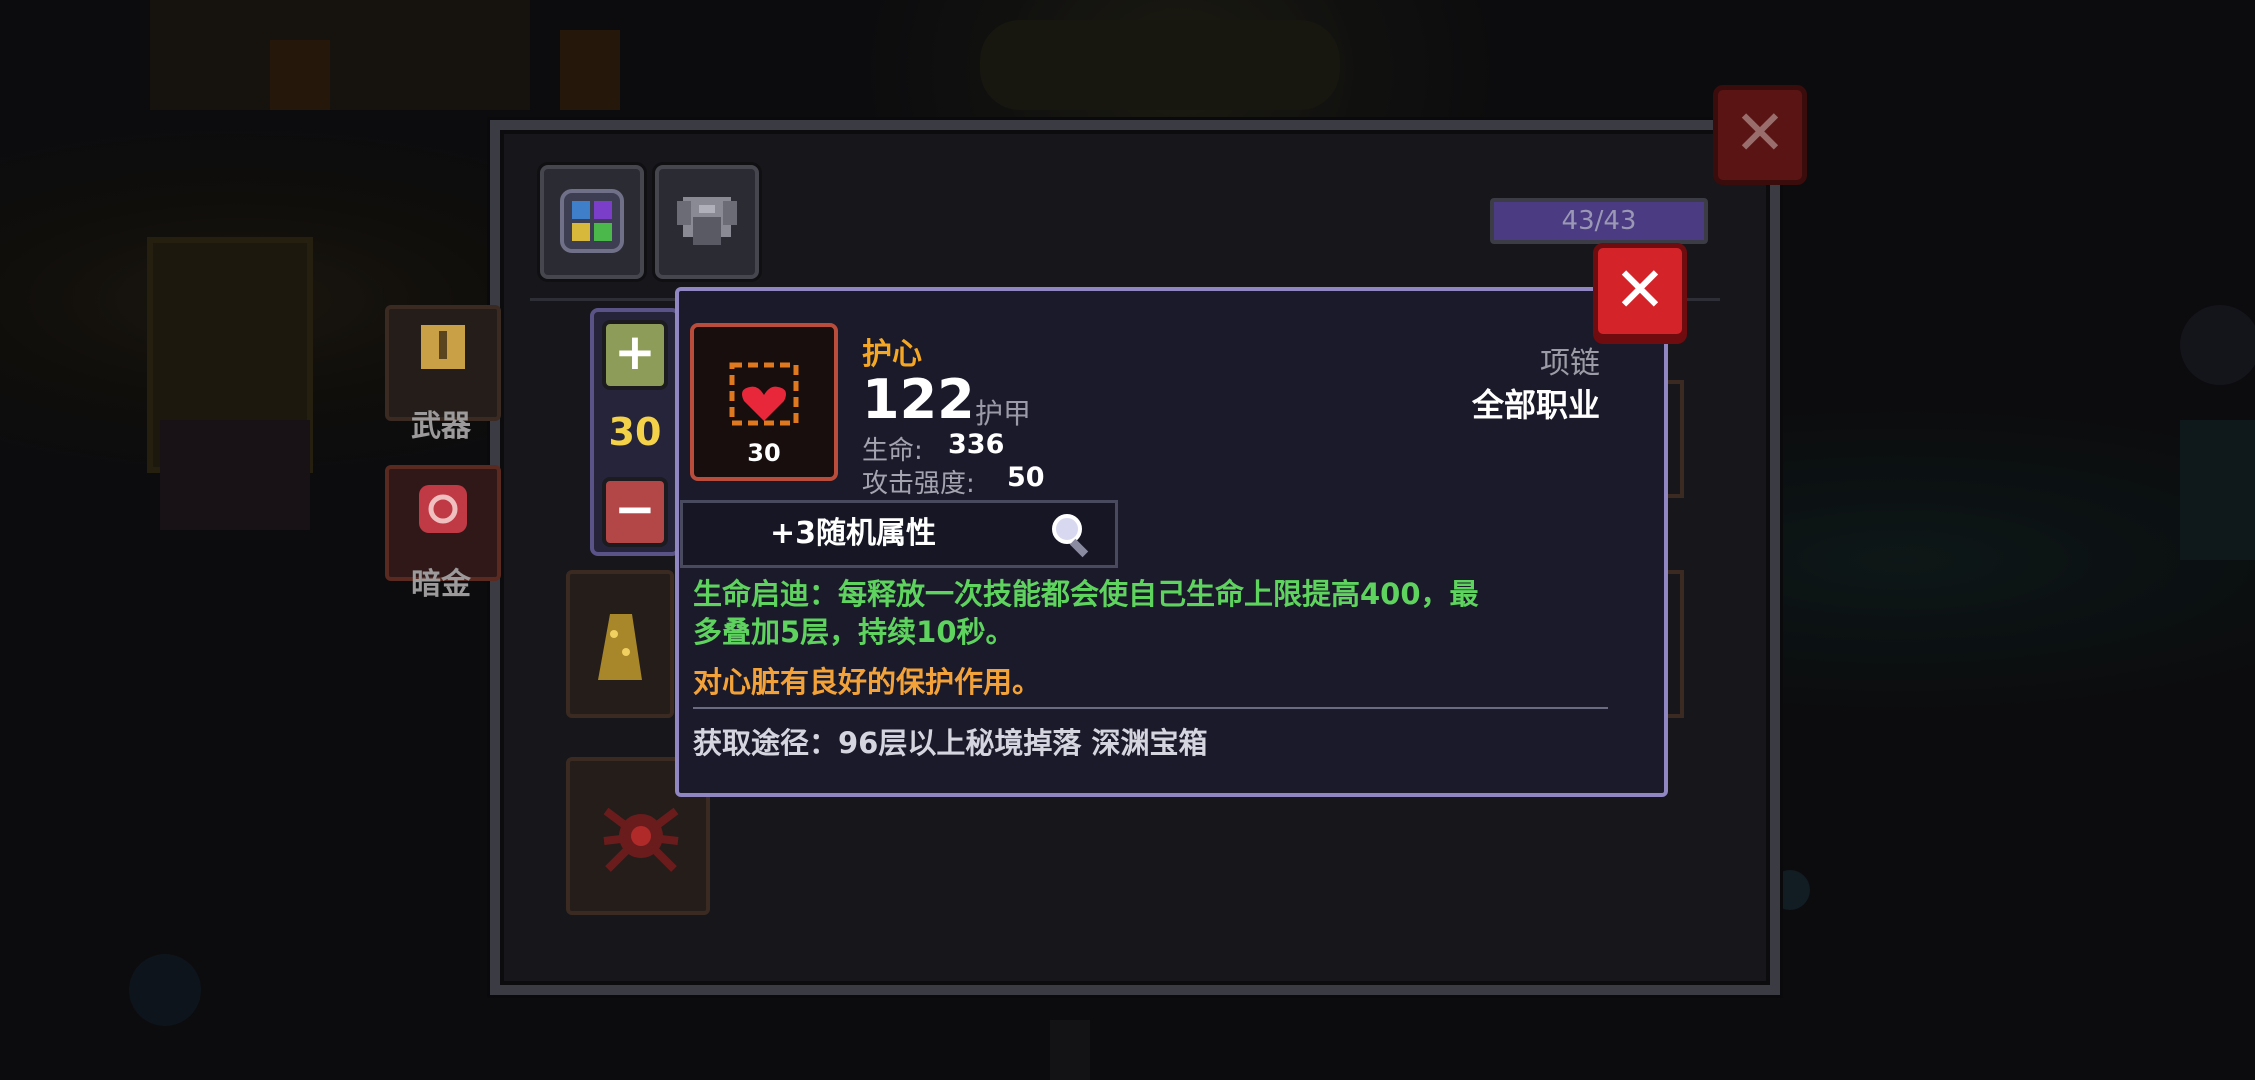  I want to click on item-icon-frame: 30, so click(764, 402).